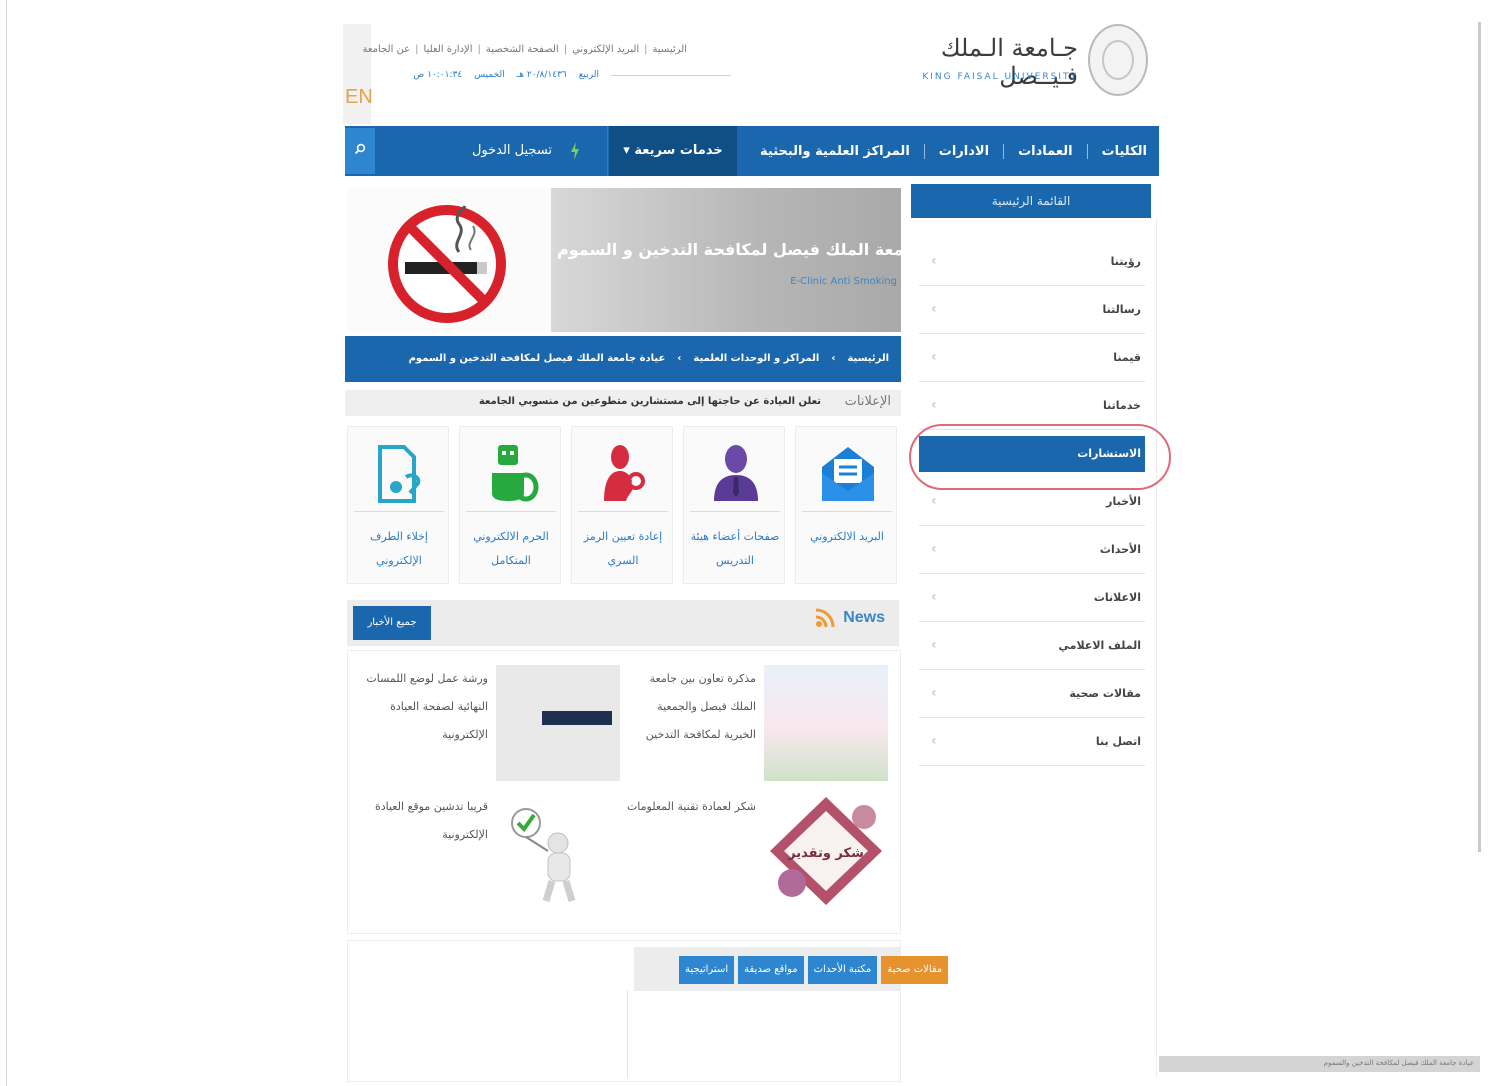 The height and width of the screenshot is (1086, 1492). What do you see at coordinates (1032, 694) in the screenshot?
I see `sidebar-item-health-articles: مقالات صحية ‹` at bounding box center [1032, 694].